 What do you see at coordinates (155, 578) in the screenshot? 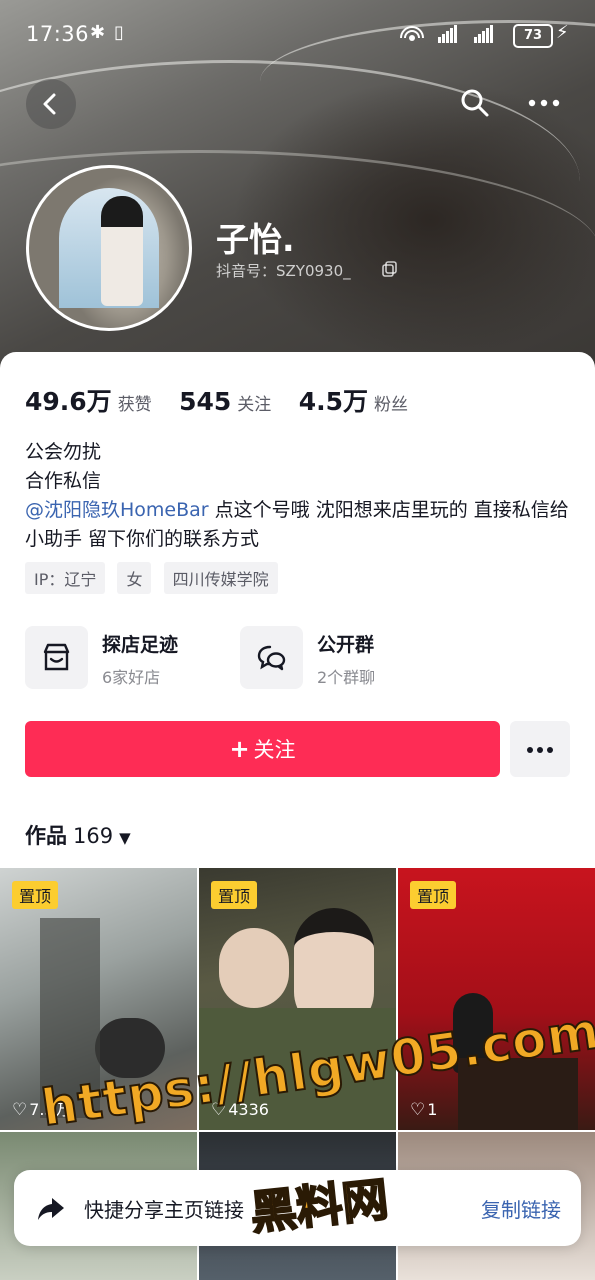
I see `profile-tags: IP：辽宁 女 四川传媒学院` at bounding box center [155, 578].